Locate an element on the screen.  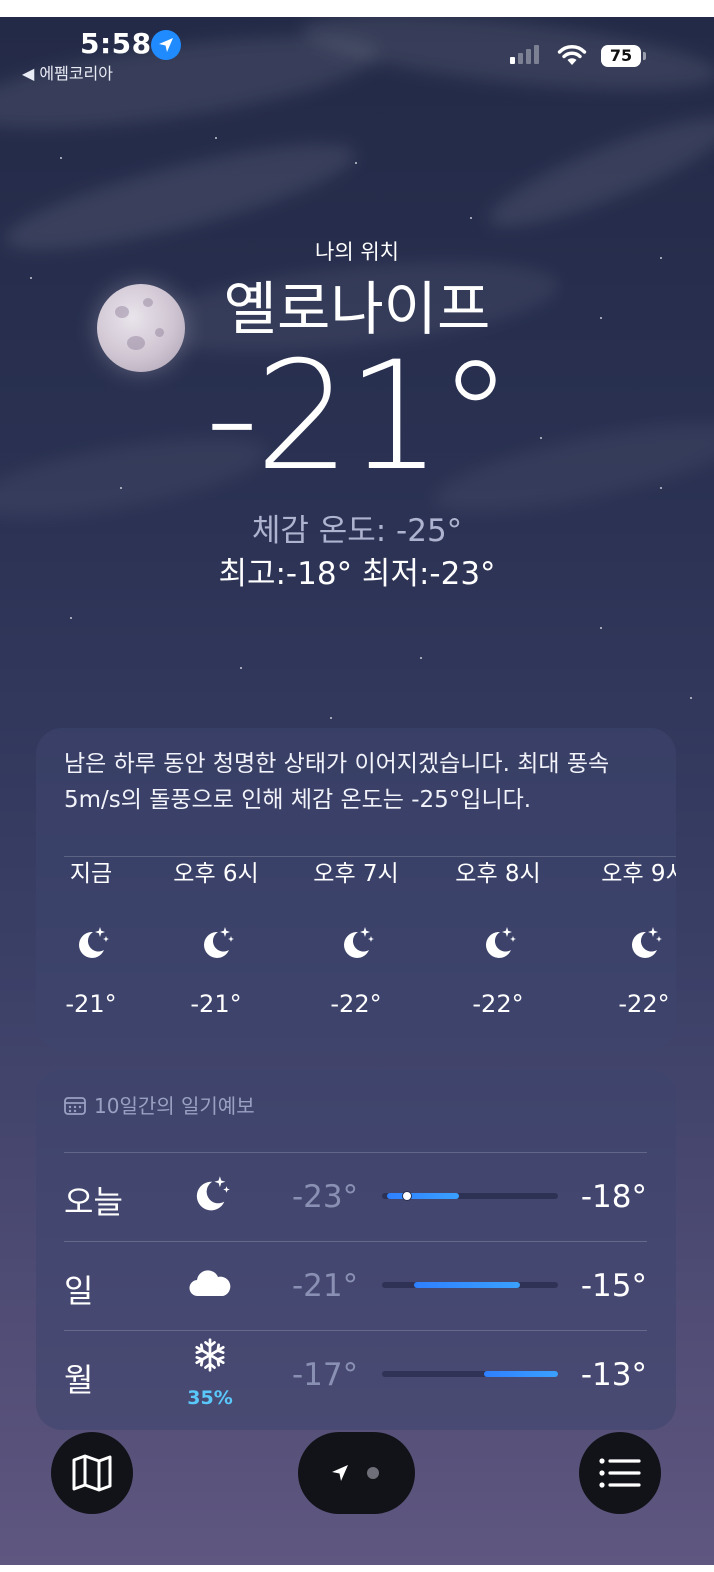
ten-day-title: 10일간의 일기예보 is located at coordinates (174, 1106).